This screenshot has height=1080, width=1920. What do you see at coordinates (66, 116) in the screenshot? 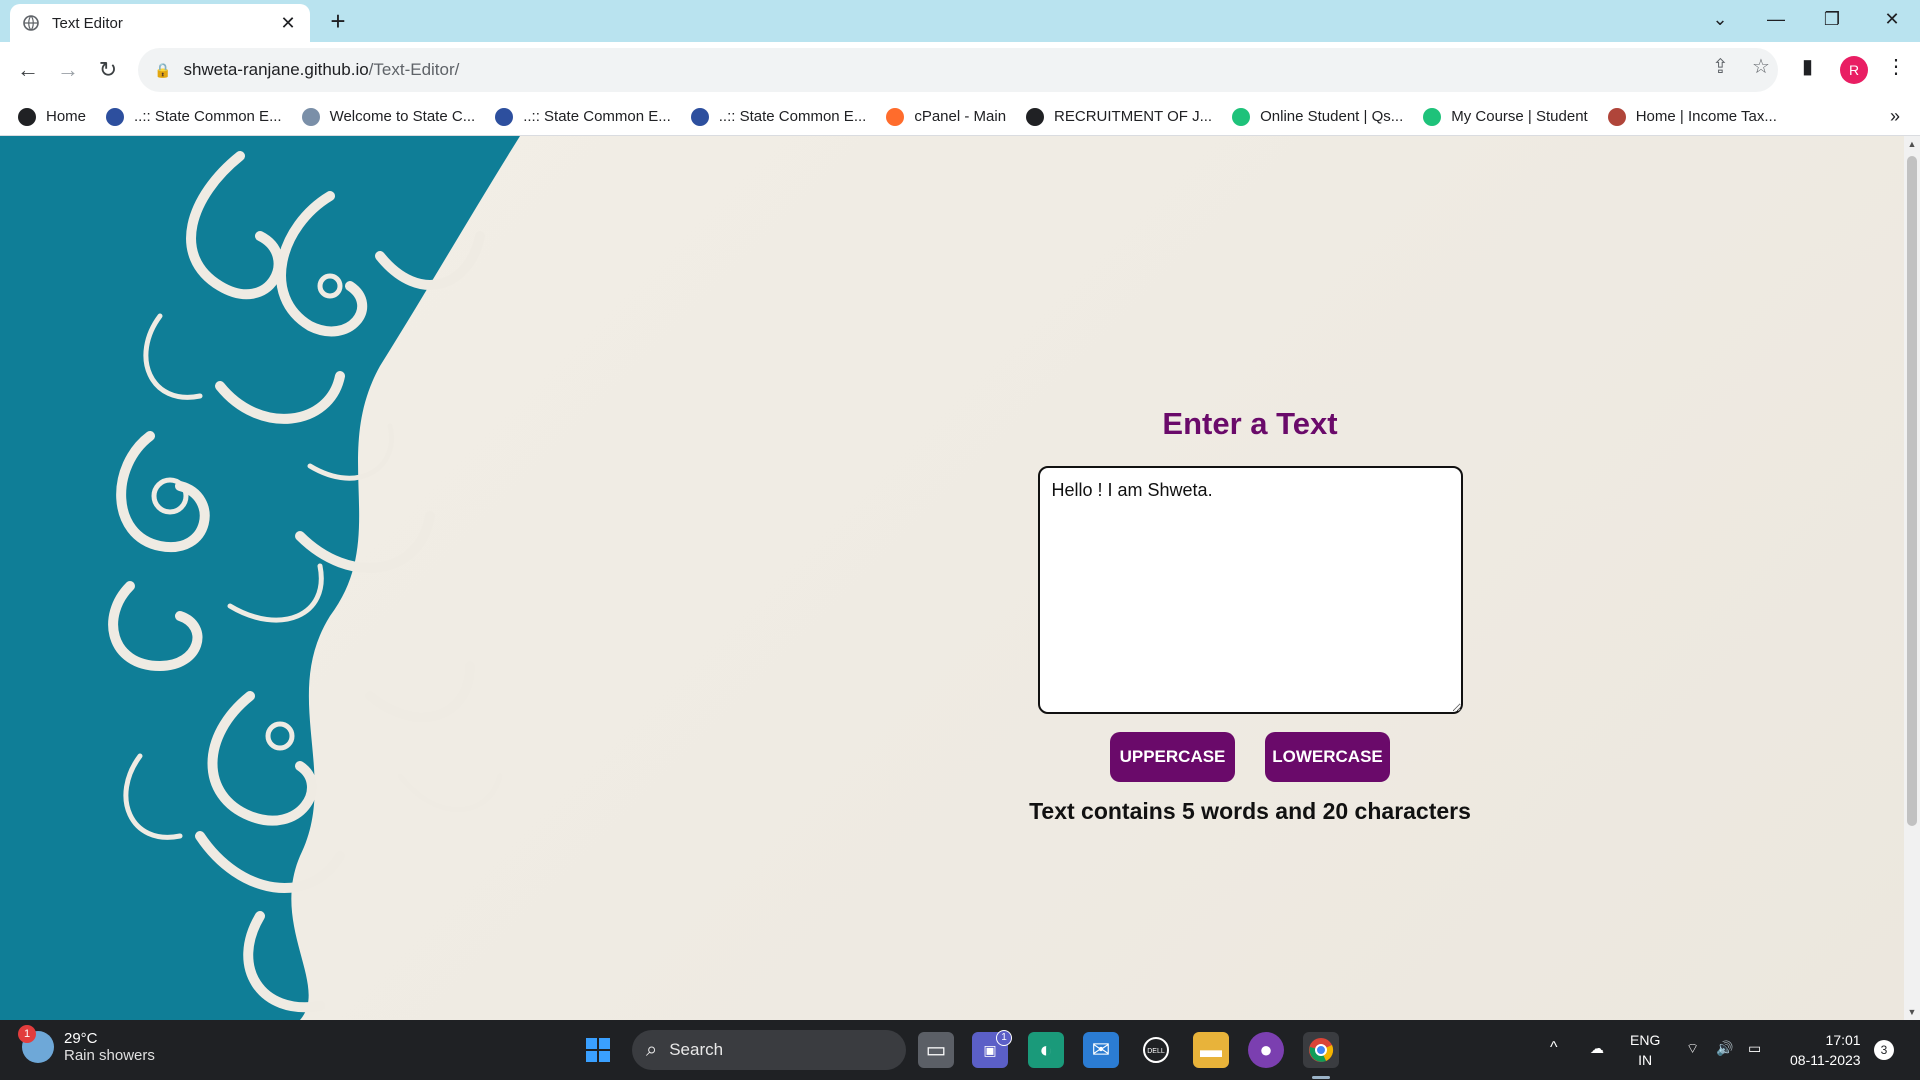
I see `bookmark-label: Home` at bounding box center [66, 116].